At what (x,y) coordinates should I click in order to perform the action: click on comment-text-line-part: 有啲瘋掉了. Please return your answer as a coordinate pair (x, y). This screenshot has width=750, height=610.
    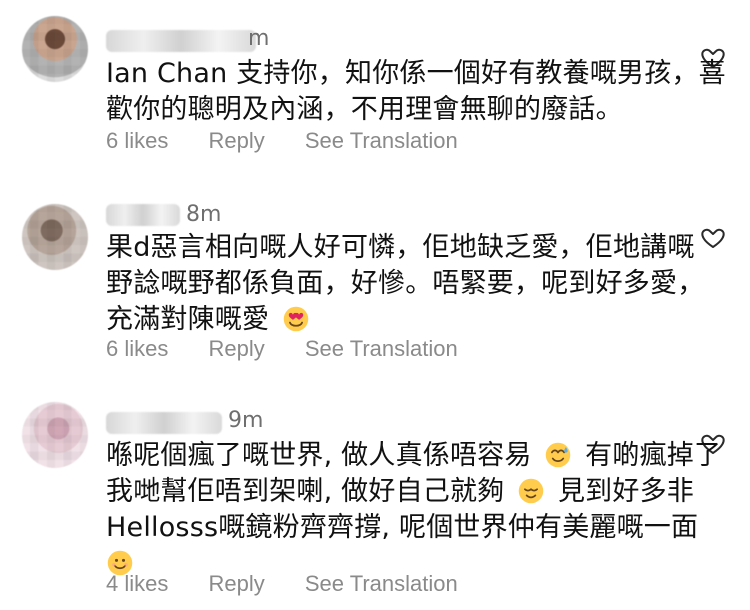
    Looking at the image, I should click on (653, 455).